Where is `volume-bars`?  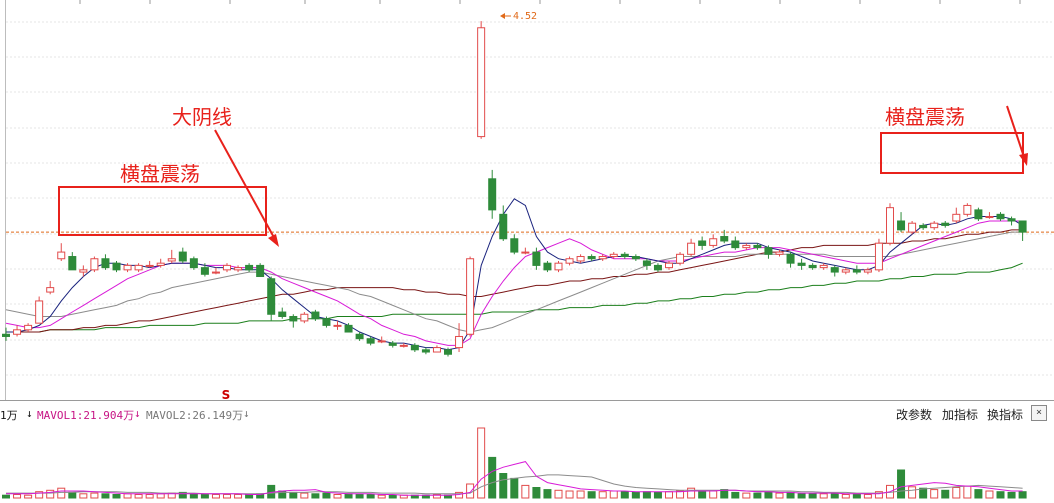
volume-bars is located at coordinates (515, 463).